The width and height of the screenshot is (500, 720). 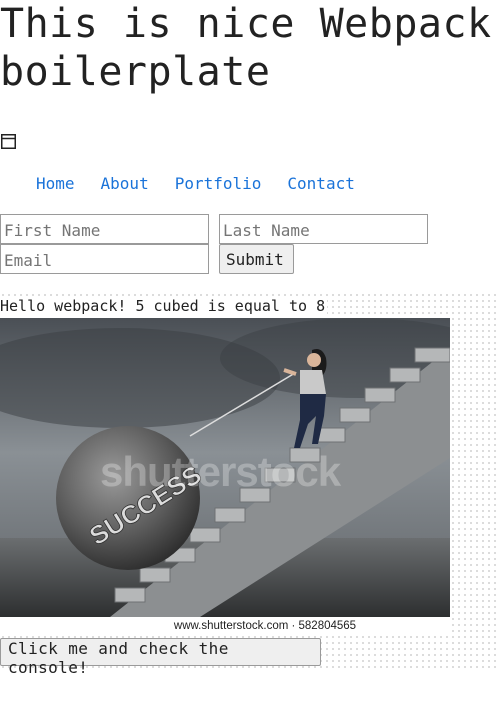 I want to click on image-caption: www.shutterstock.com · 582804565, so click(x=225, y=626).